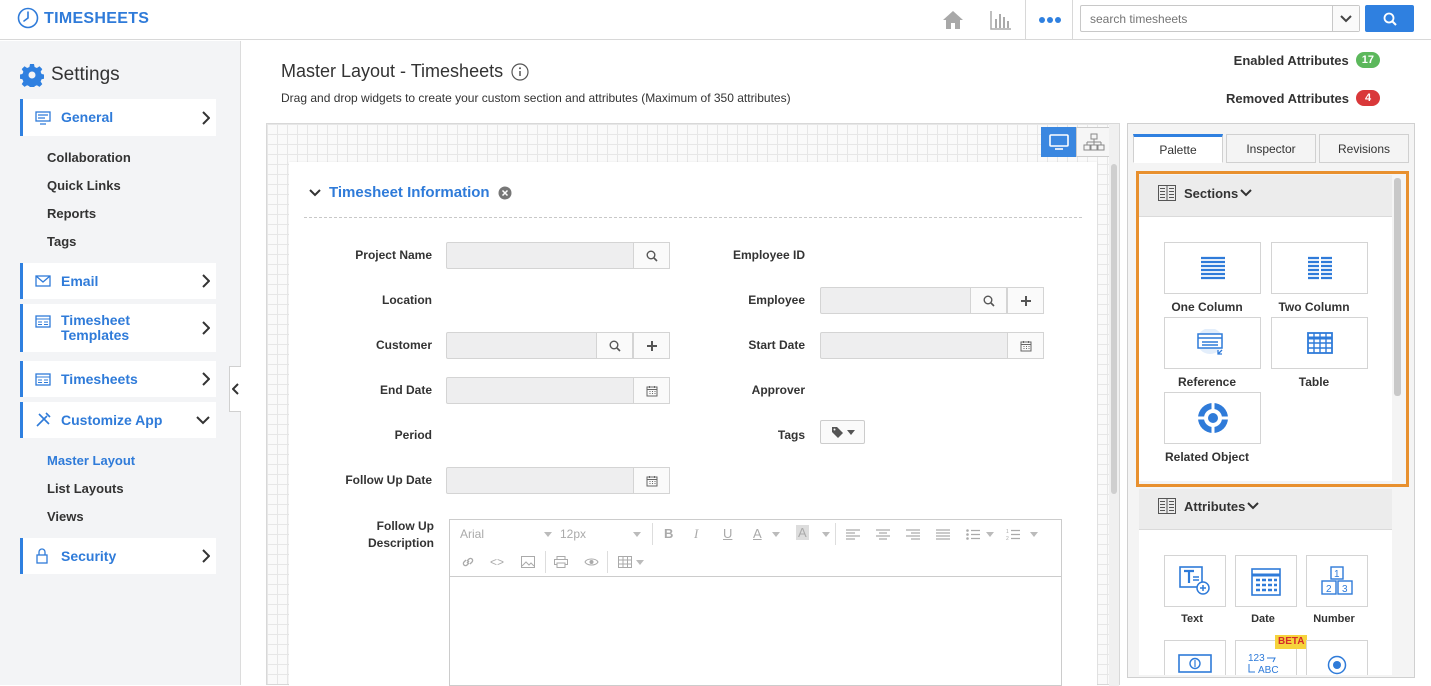  Describe the element at coordinates (83, 19) in the screenshot. I see `app-logo: TIMESHEETS` at that location.